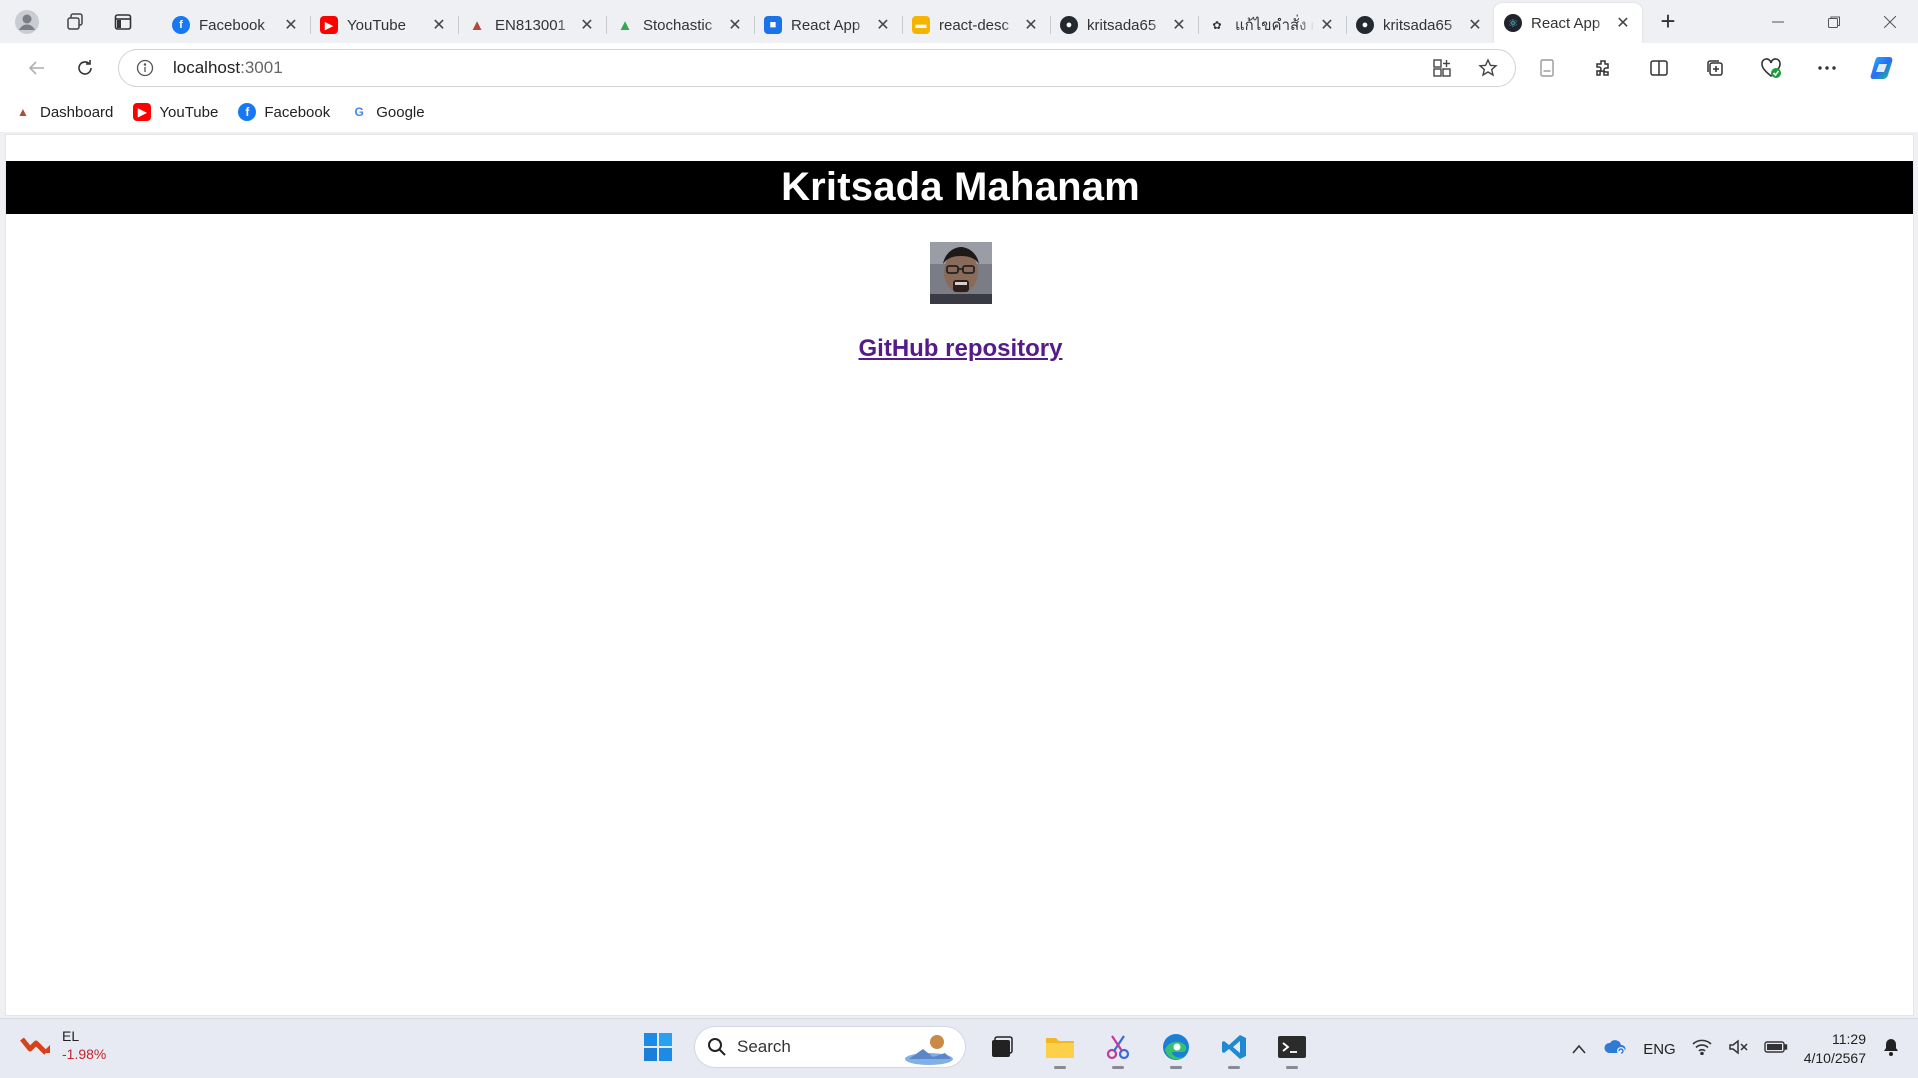 The image size is (1918, 1078). I want to click on tab-title: Facebook, so click(232, 25).